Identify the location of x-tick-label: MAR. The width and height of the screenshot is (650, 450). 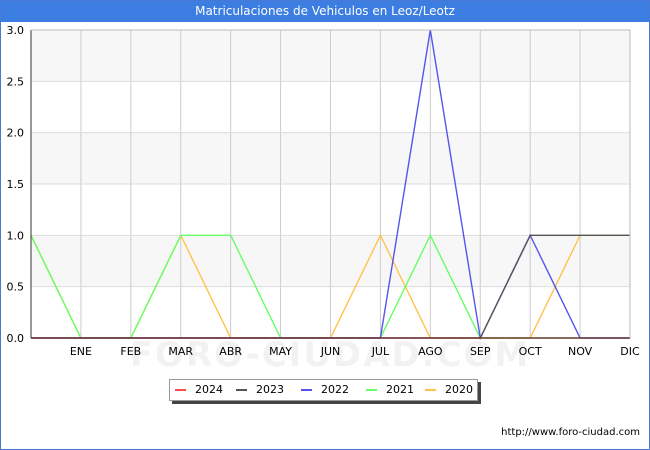
(180, 351).